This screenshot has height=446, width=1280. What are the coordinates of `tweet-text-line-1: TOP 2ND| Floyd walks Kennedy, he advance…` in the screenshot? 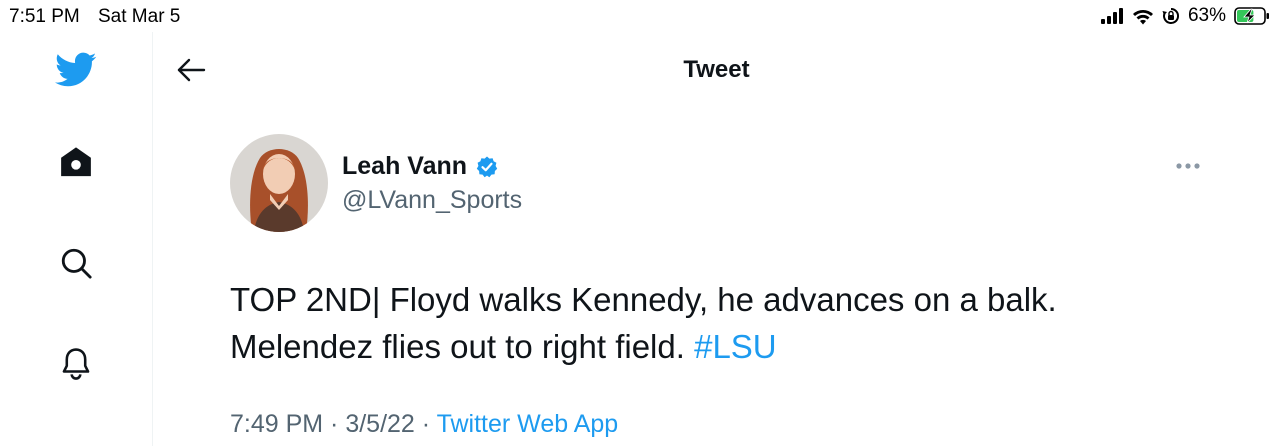 It's located at (643, 299).